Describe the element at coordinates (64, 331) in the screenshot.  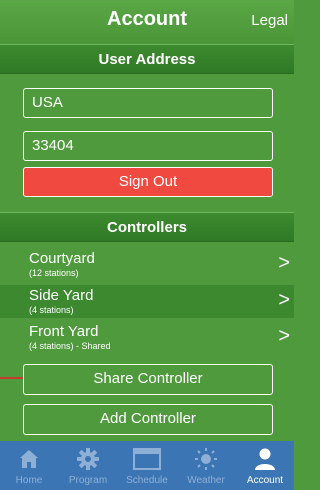
I see `controller-name: Front Yard` at that location.